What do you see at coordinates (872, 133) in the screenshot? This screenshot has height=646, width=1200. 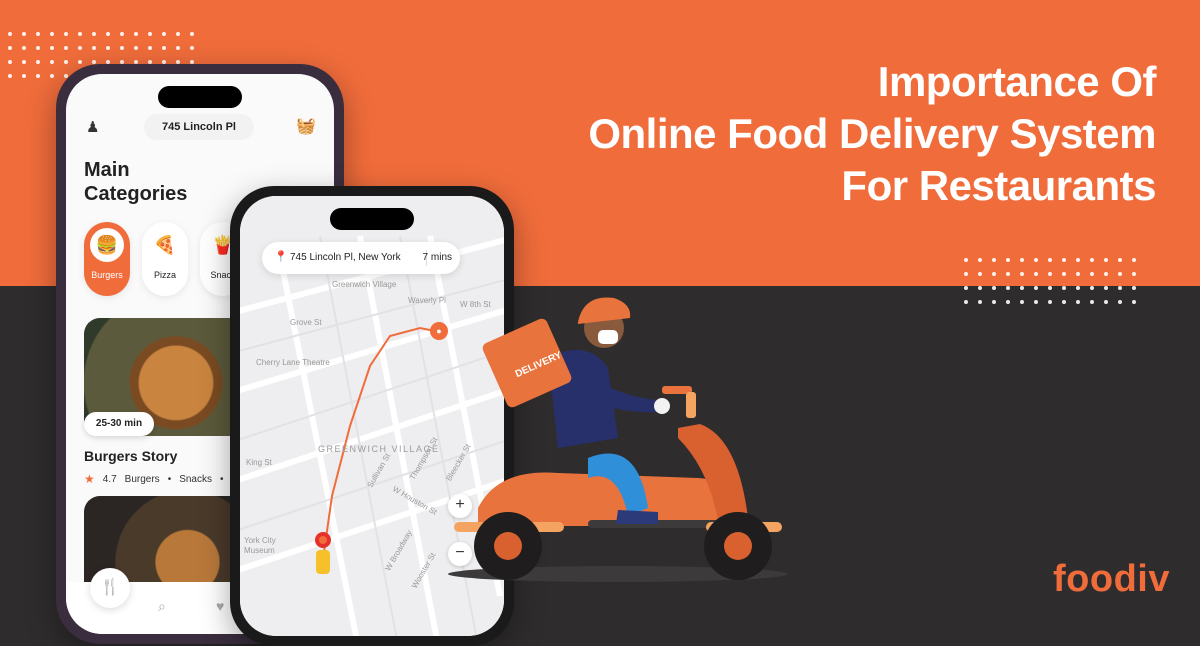 I see `headline-line-2: Online Food Delivery System` at bounding box center [872, 133].